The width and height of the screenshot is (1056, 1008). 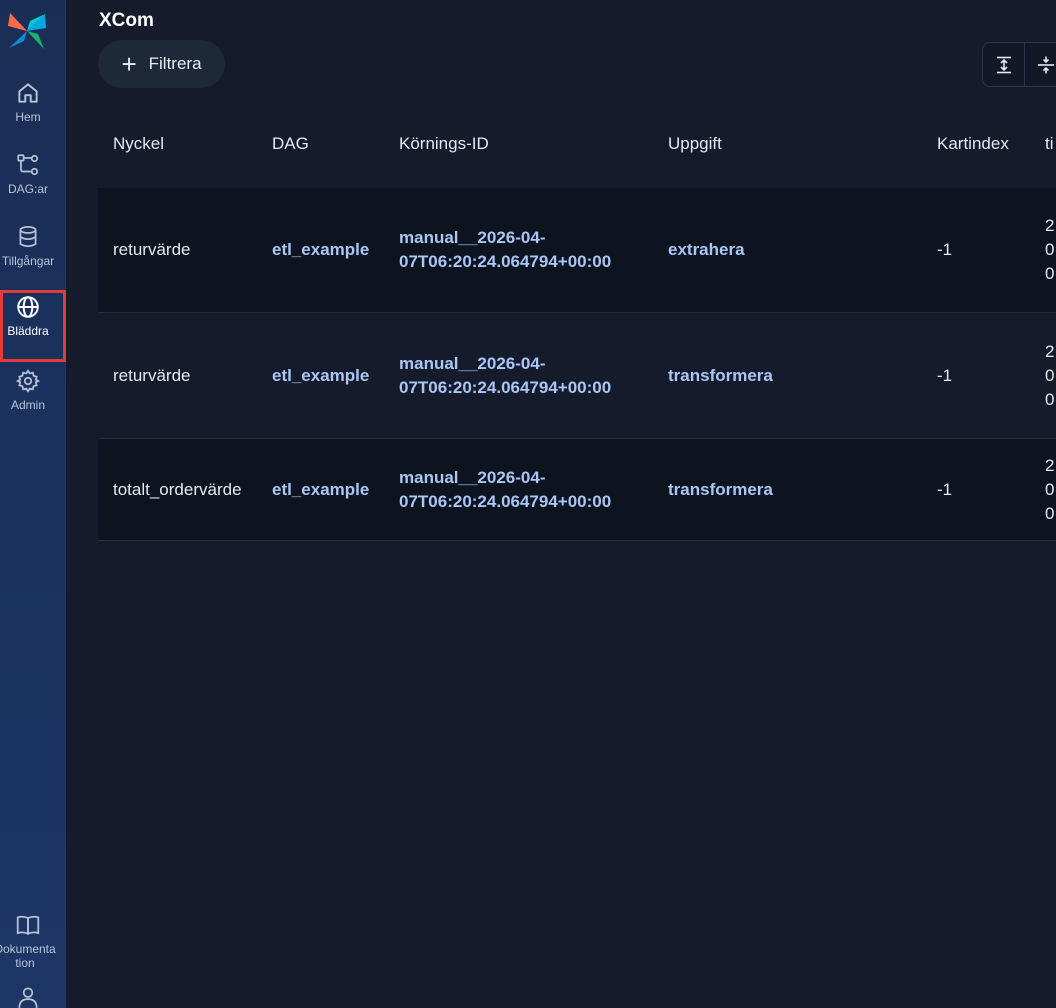 What do you see at coordinates (138, 144) in the screenshot?
I see `column-header-key: Nyckel` at bounding box center [138, 144].